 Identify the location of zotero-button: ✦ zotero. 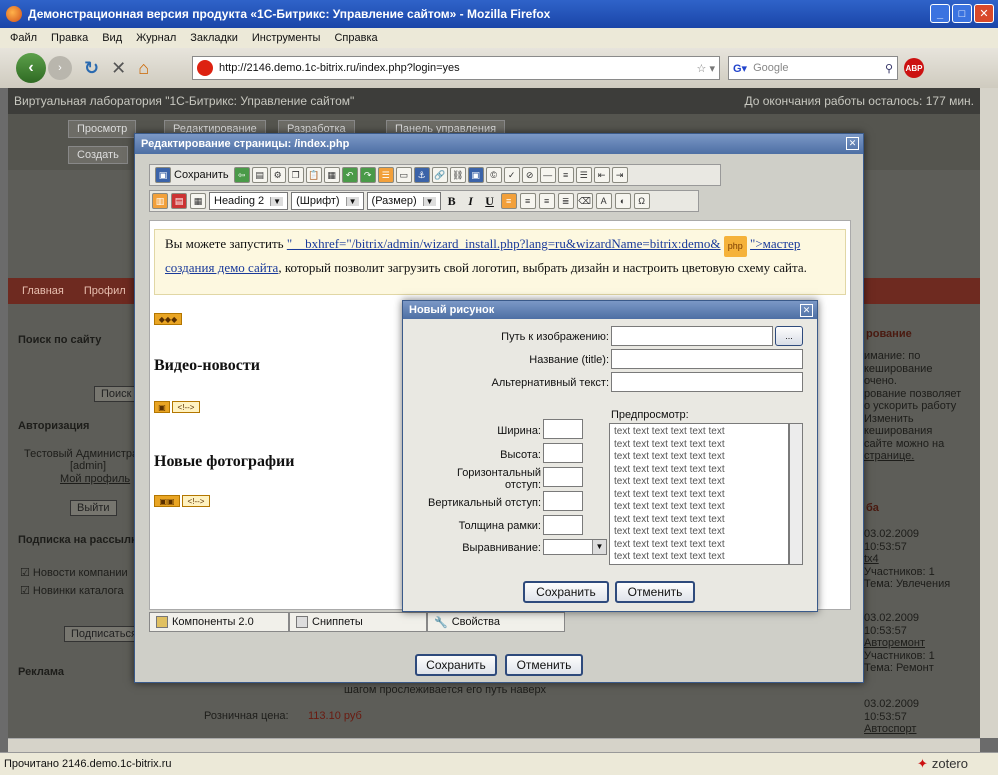
(942, 764).